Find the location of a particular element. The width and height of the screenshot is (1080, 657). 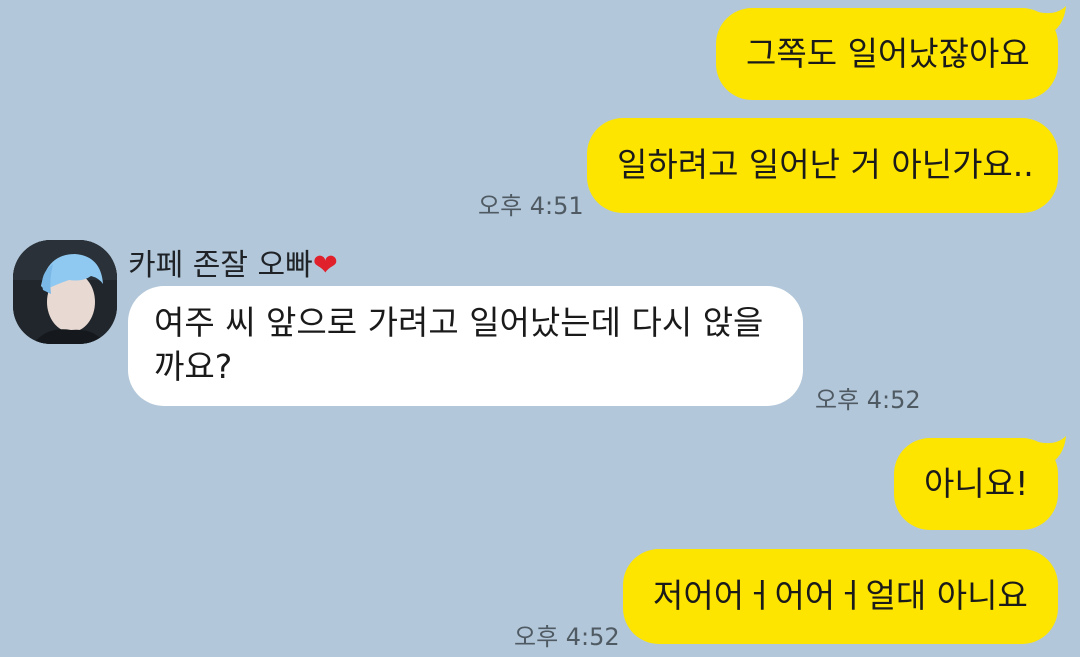

my-message-bubble: 아니요! is located at coordinates (976, 484).